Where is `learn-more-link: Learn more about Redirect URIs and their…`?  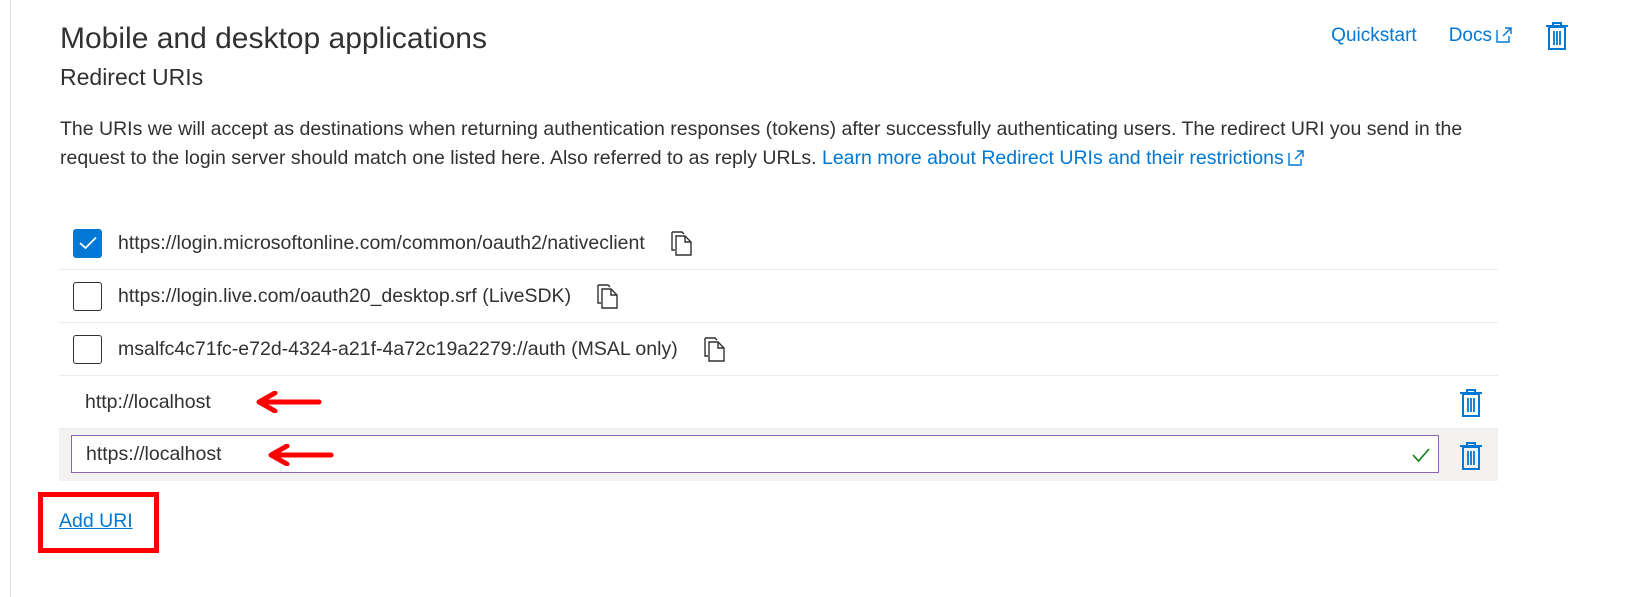 learn-more-link: Learn more about Redirect URIs and their… is located at coordinates (1063, 158).